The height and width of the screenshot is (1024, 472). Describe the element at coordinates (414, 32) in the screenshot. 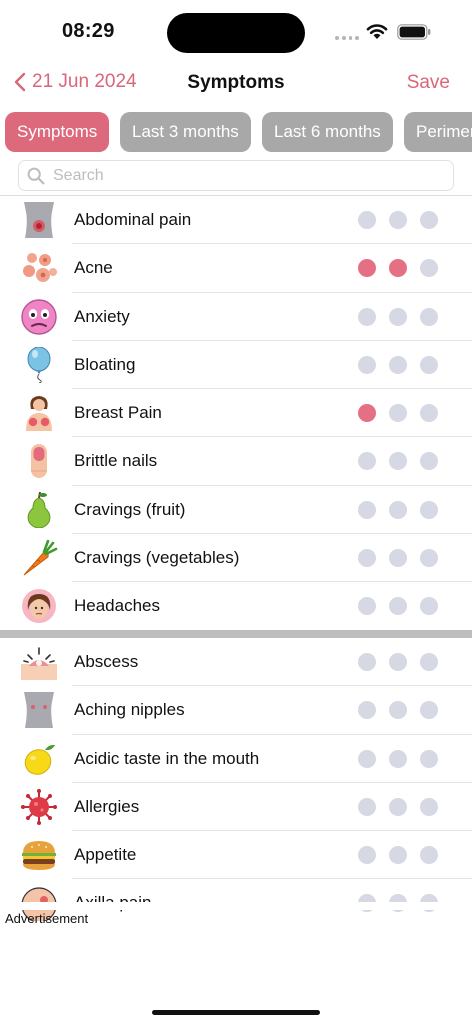

I see `battery-icon` at that location.